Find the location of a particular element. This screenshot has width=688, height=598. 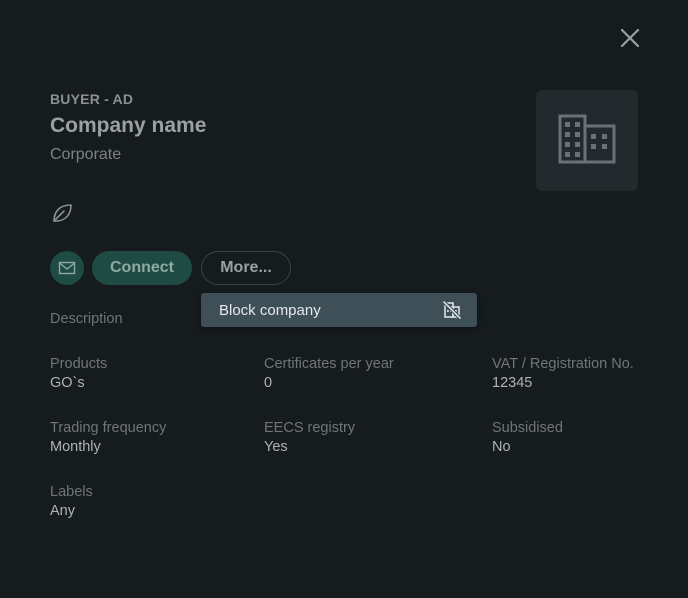

building-icon is located at coordinates (587, 139).